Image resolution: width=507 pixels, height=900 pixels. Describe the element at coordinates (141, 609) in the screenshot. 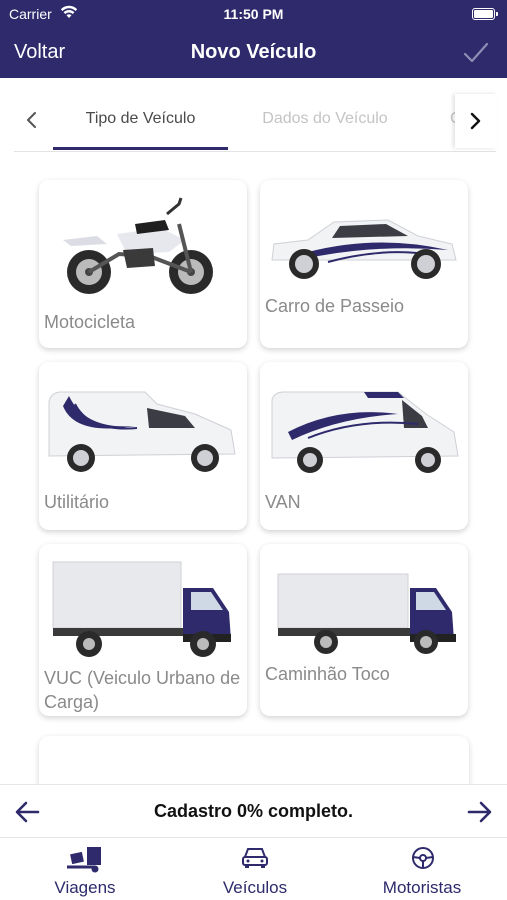

I see `light-truck-image` at that location.